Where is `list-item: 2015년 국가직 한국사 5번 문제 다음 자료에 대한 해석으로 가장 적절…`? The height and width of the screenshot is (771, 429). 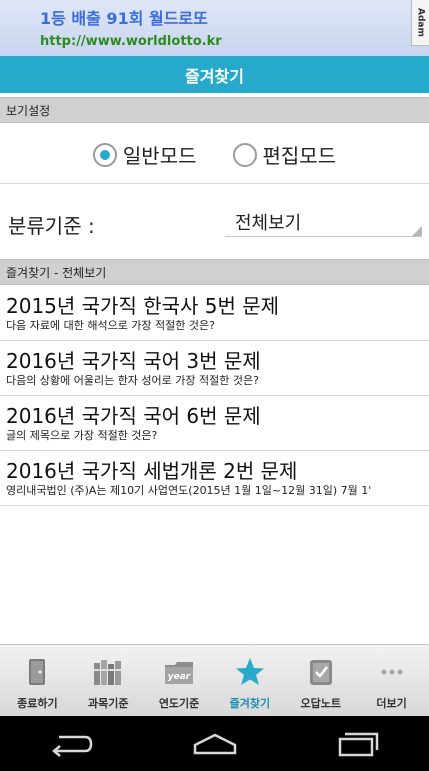
list-item: 2015년 국가직 한국사 5번 문제 다음 자료에 대한 해석으로 가장 적절… is located at coordinates (214, 313).